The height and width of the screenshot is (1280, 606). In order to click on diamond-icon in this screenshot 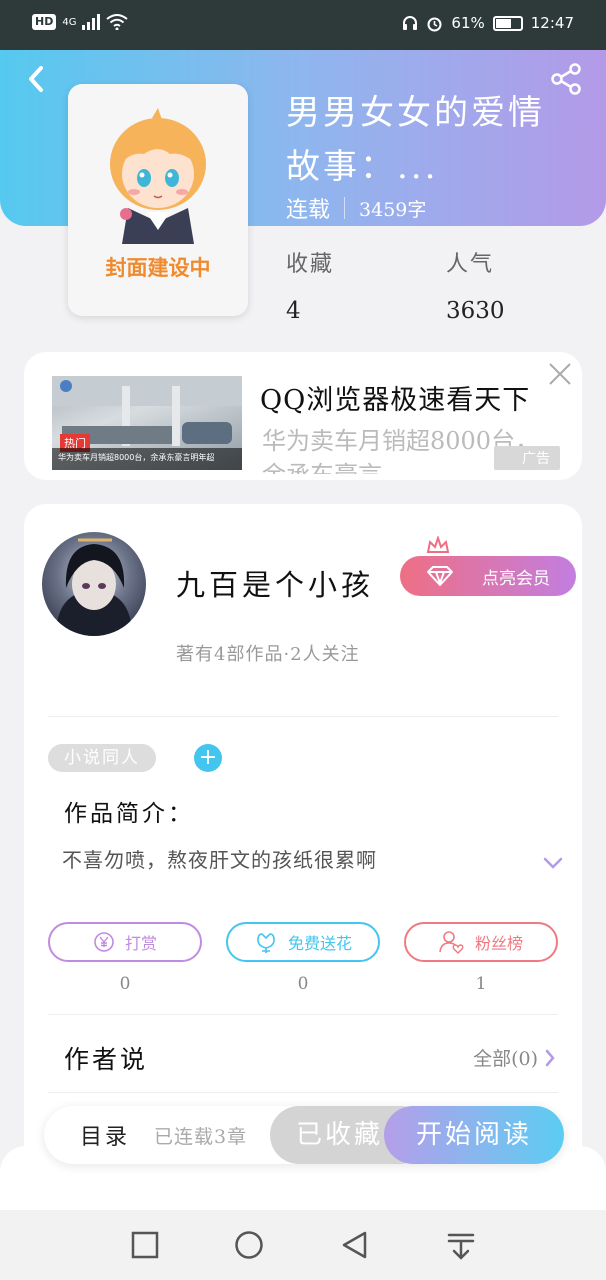, I will do `click(440, 576)`.